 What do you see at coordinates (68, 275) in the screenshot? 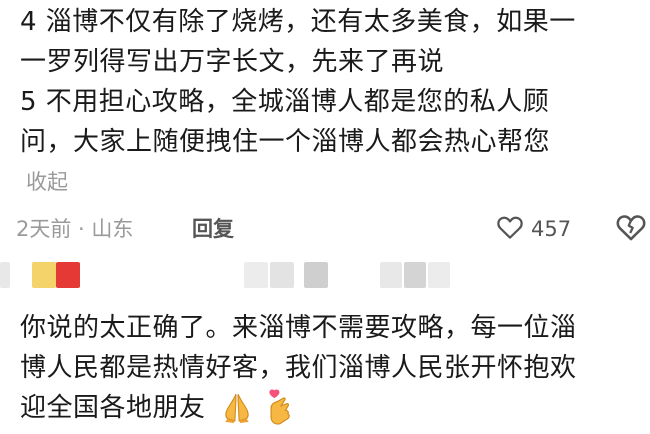
I see `blurred-badge-red` at bounding box center [68, 275].